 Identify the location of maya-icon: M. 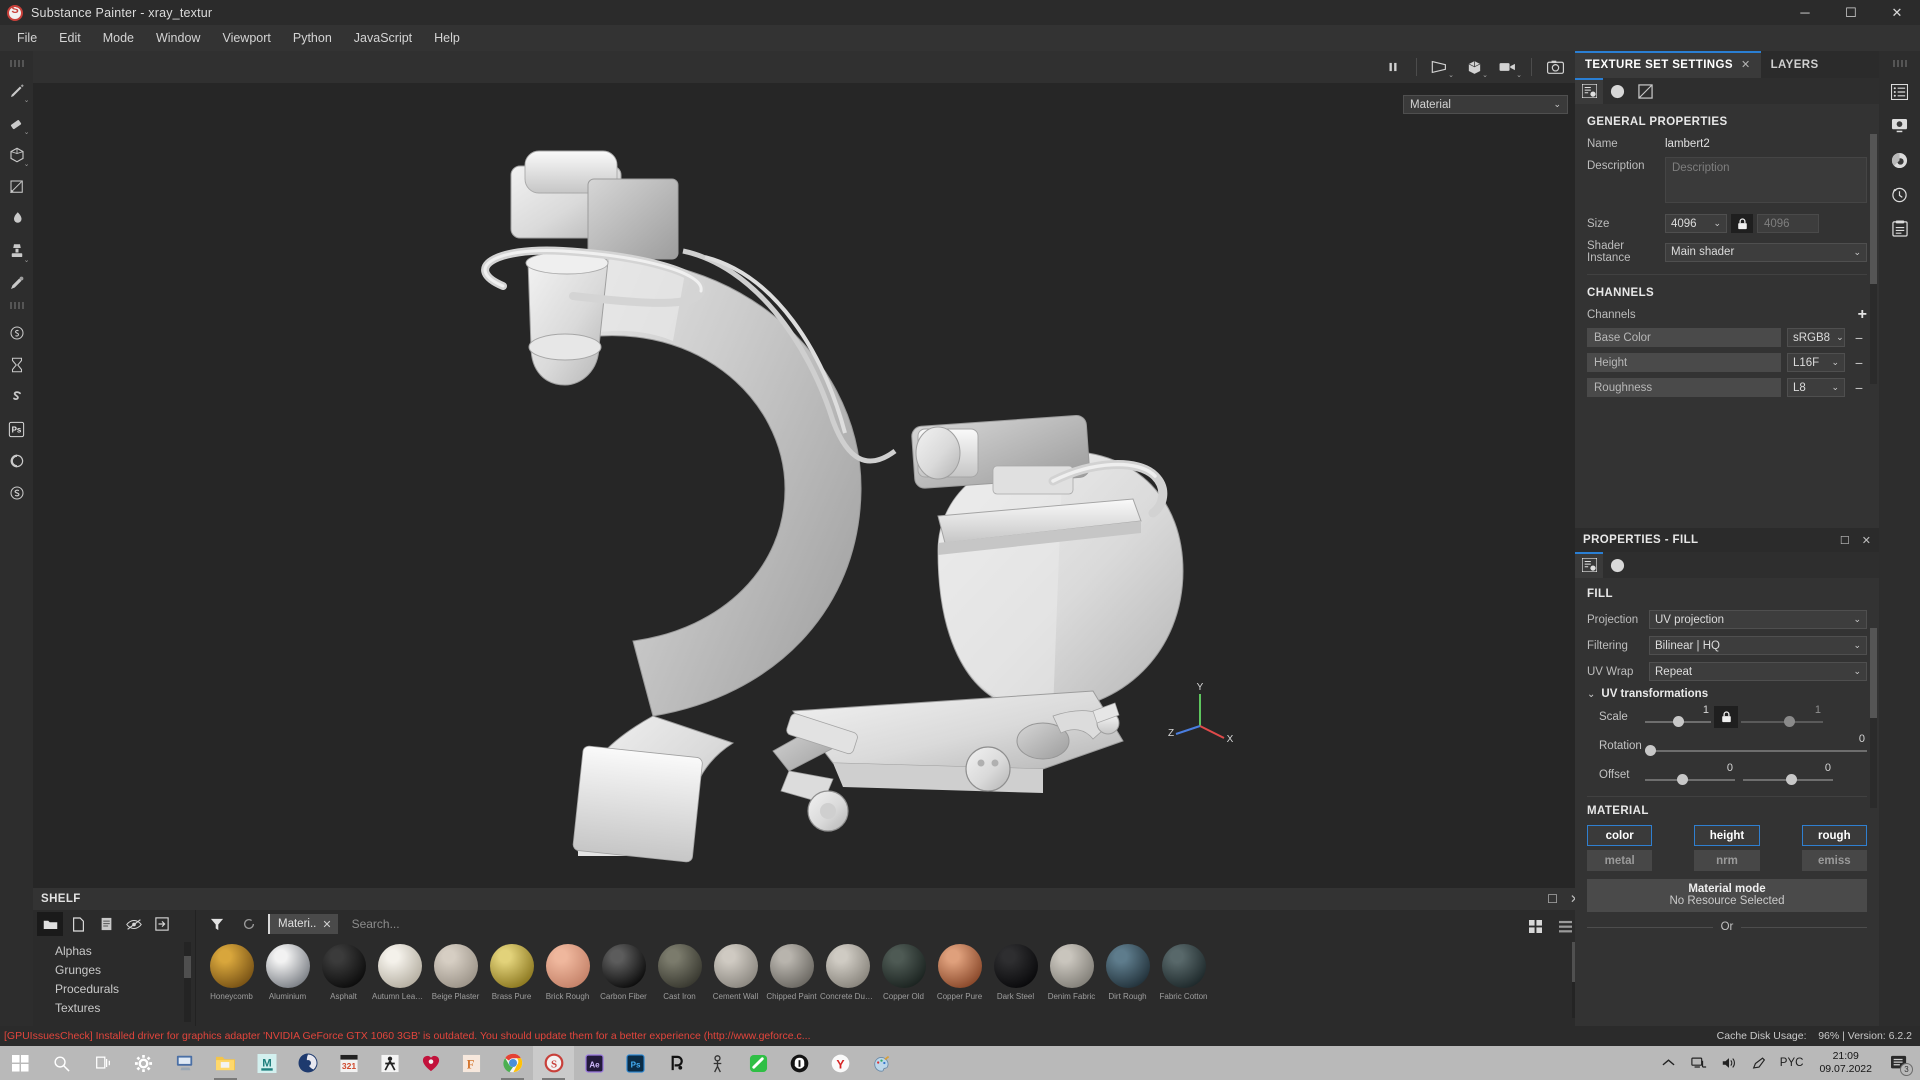
(266, 1063).